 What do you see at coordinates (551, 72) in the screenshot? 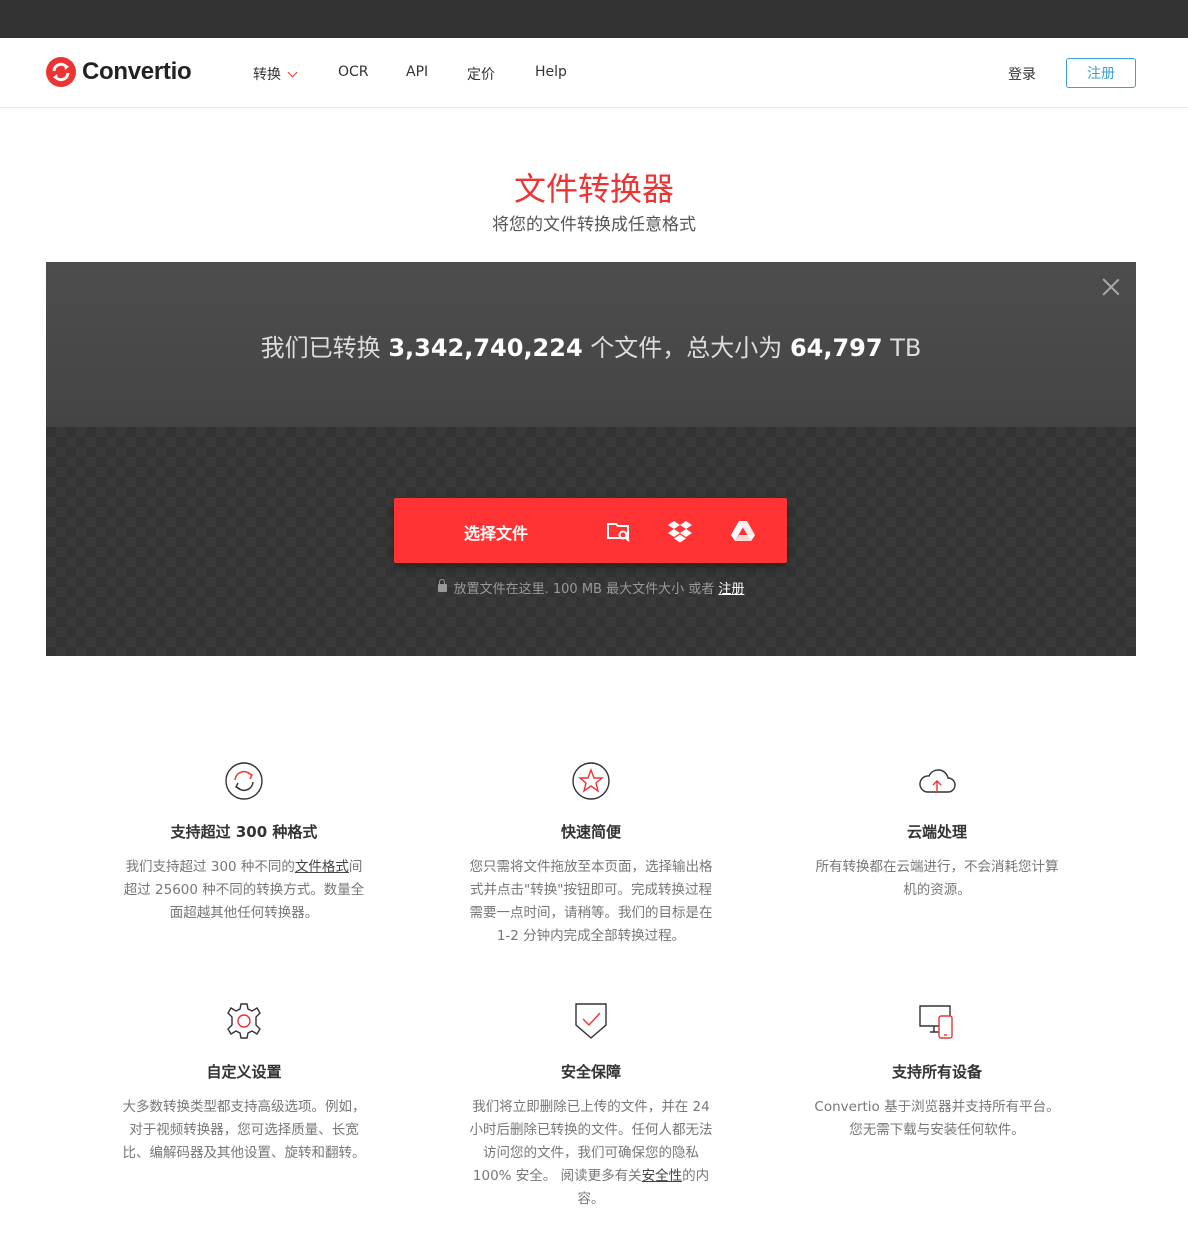
I see `nav-help: Help` at bounding box center [551, 72].